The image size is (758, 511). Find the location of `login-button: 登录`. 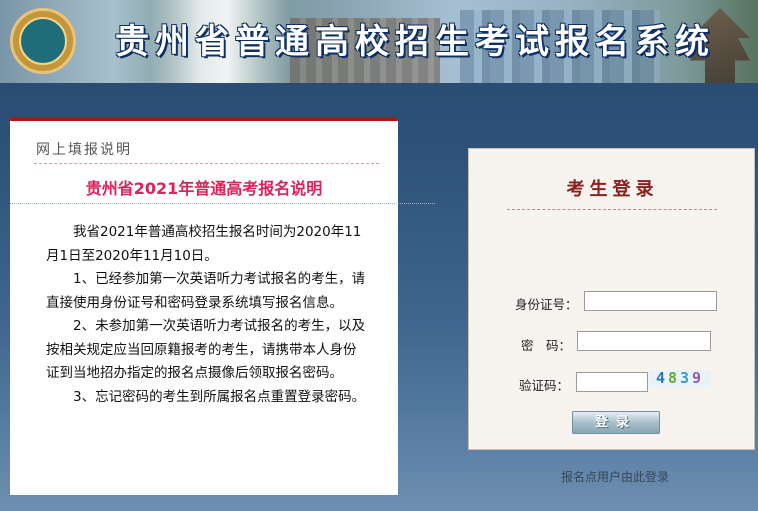

login-button: 登录 is located at coordinates (616, 422).